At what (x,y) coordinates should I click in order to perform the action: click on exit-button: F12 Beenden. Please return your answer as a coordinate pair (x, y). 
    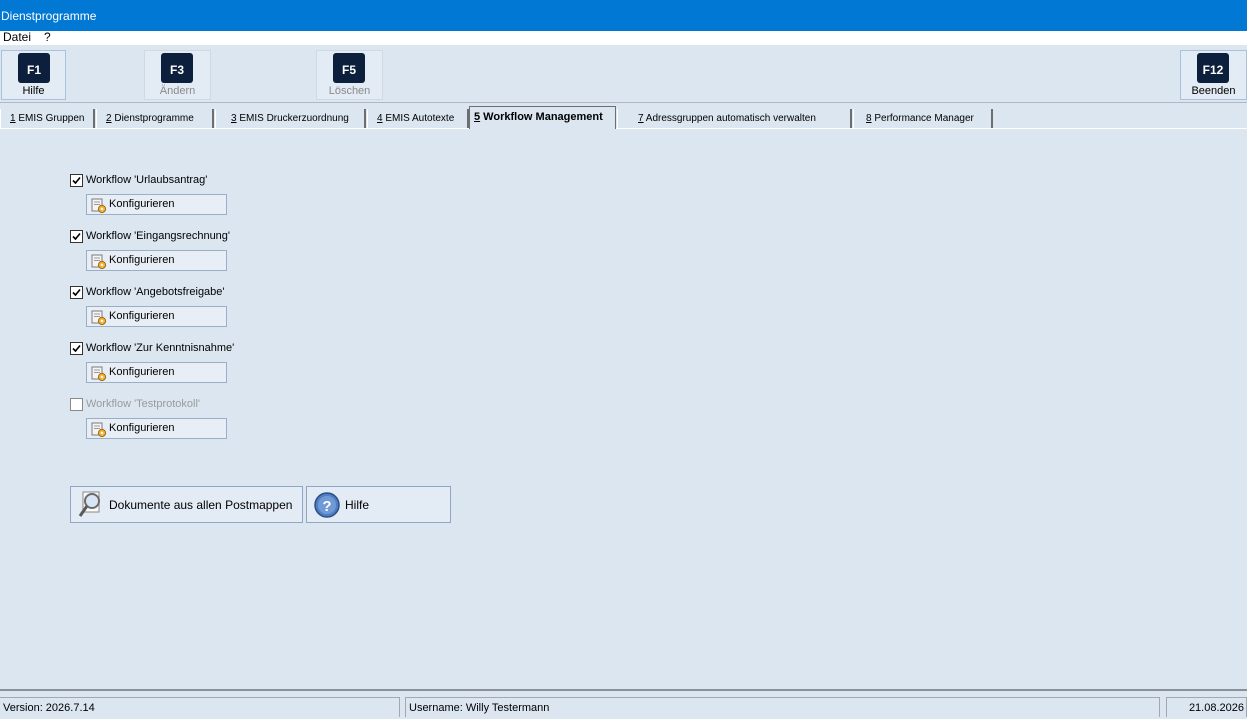
    Looking at the image, I should click on (1213, 75).